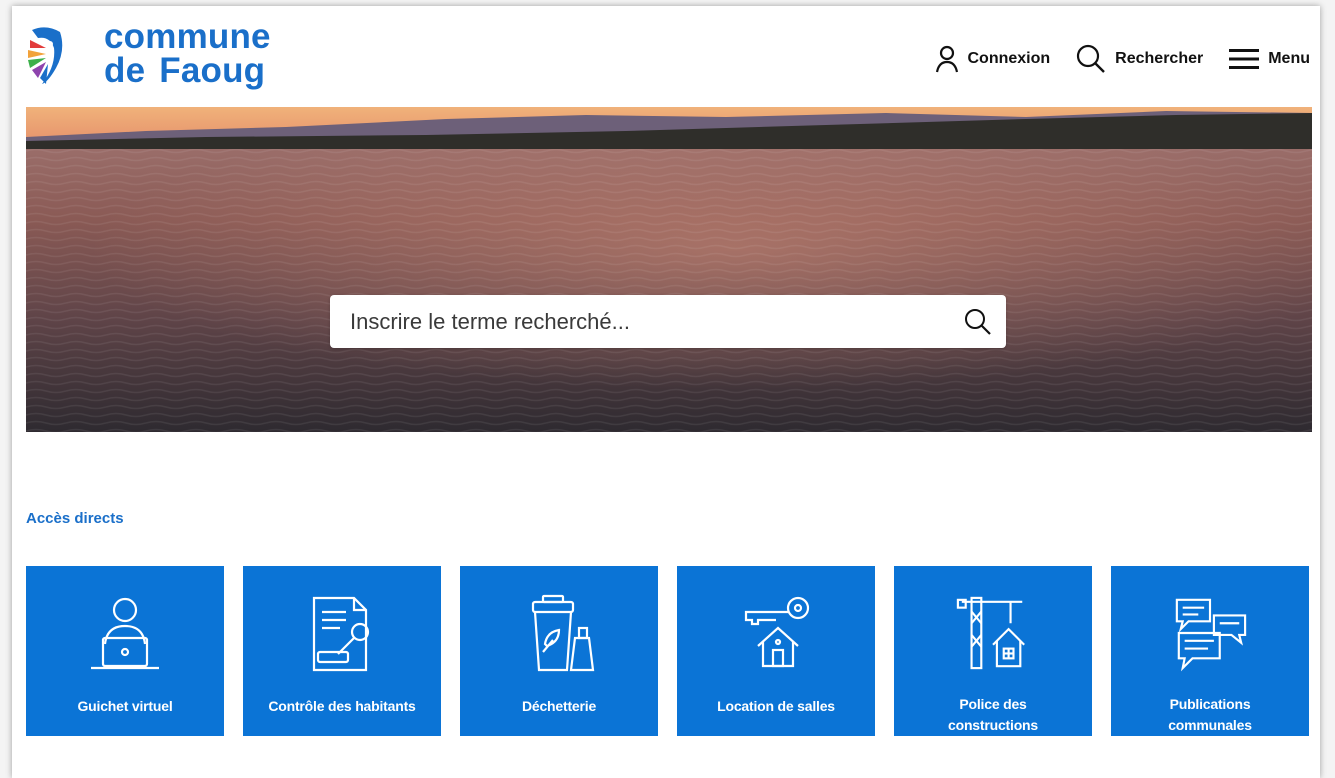  I want to click on tile-controle-des-habitants: Contrôle des habitants, so click(342, 651).